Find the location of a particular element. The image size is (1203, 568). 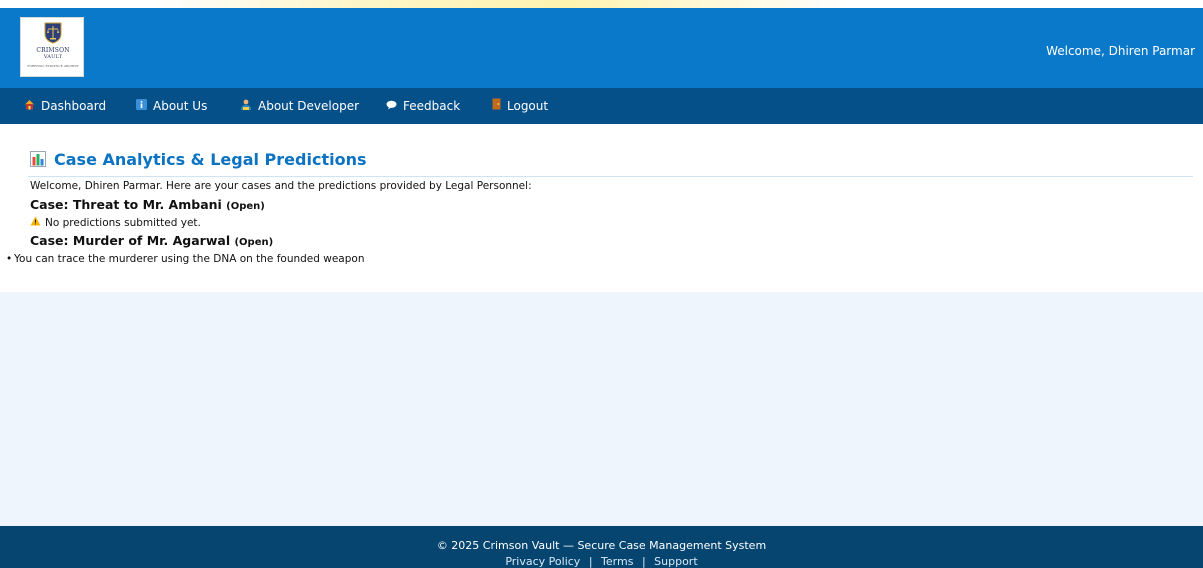

footer-links: Privacy Policy | Terms | Support is located at coordinates (601, 561).